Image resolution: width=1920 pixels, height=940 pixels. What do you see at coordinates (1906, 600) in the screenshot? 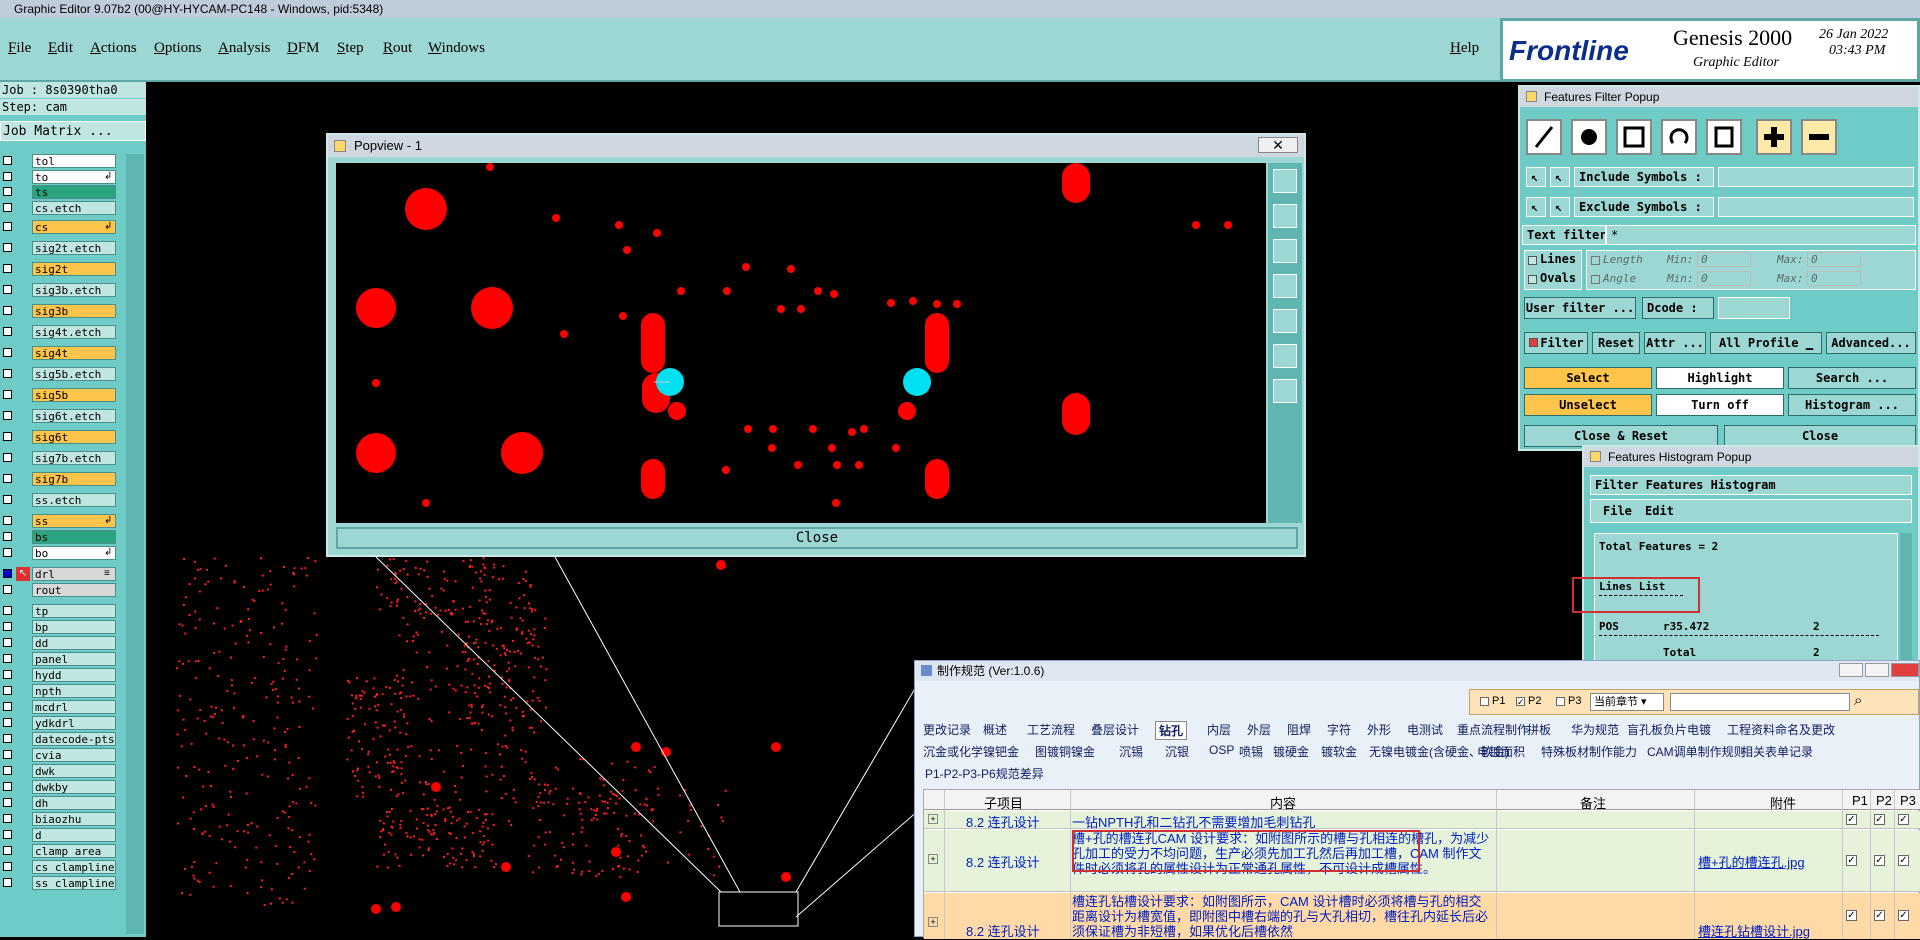
I see `histogram-scrollbar` at bounding box center [1906, 600].